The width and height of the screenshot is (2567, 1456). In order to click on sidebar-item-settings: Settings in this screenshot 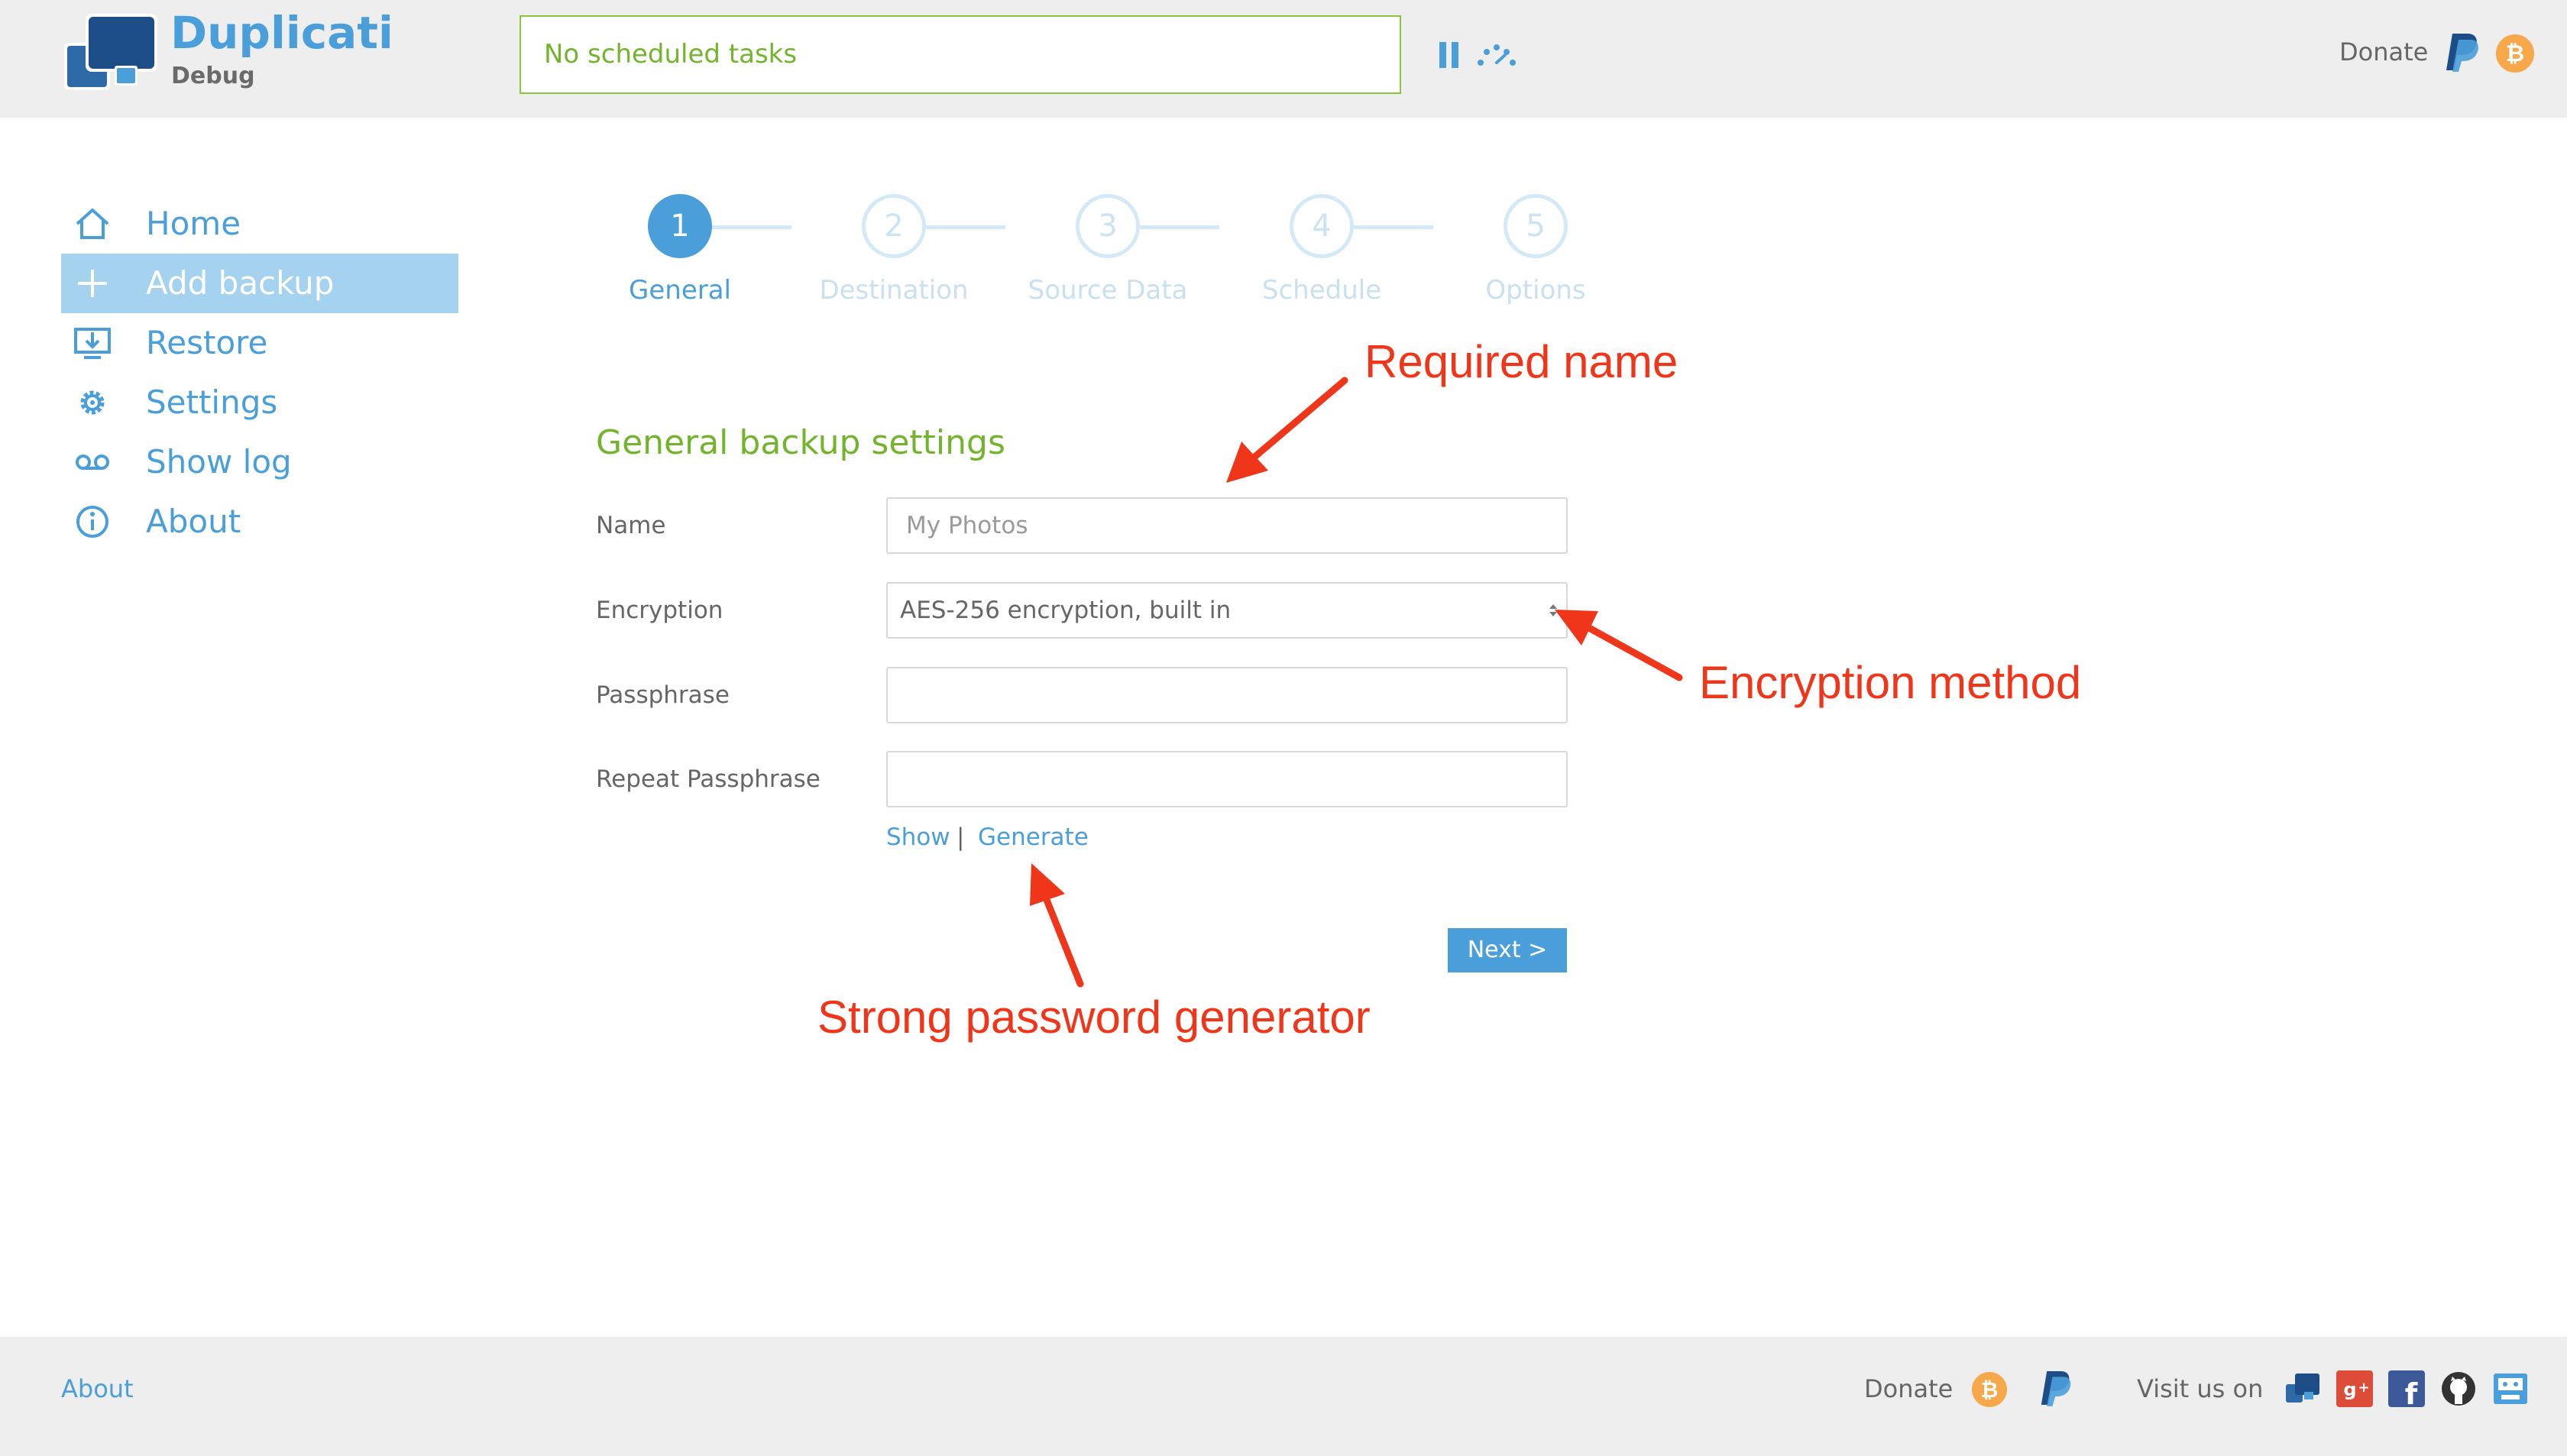, I will do `click(259, 402)`.